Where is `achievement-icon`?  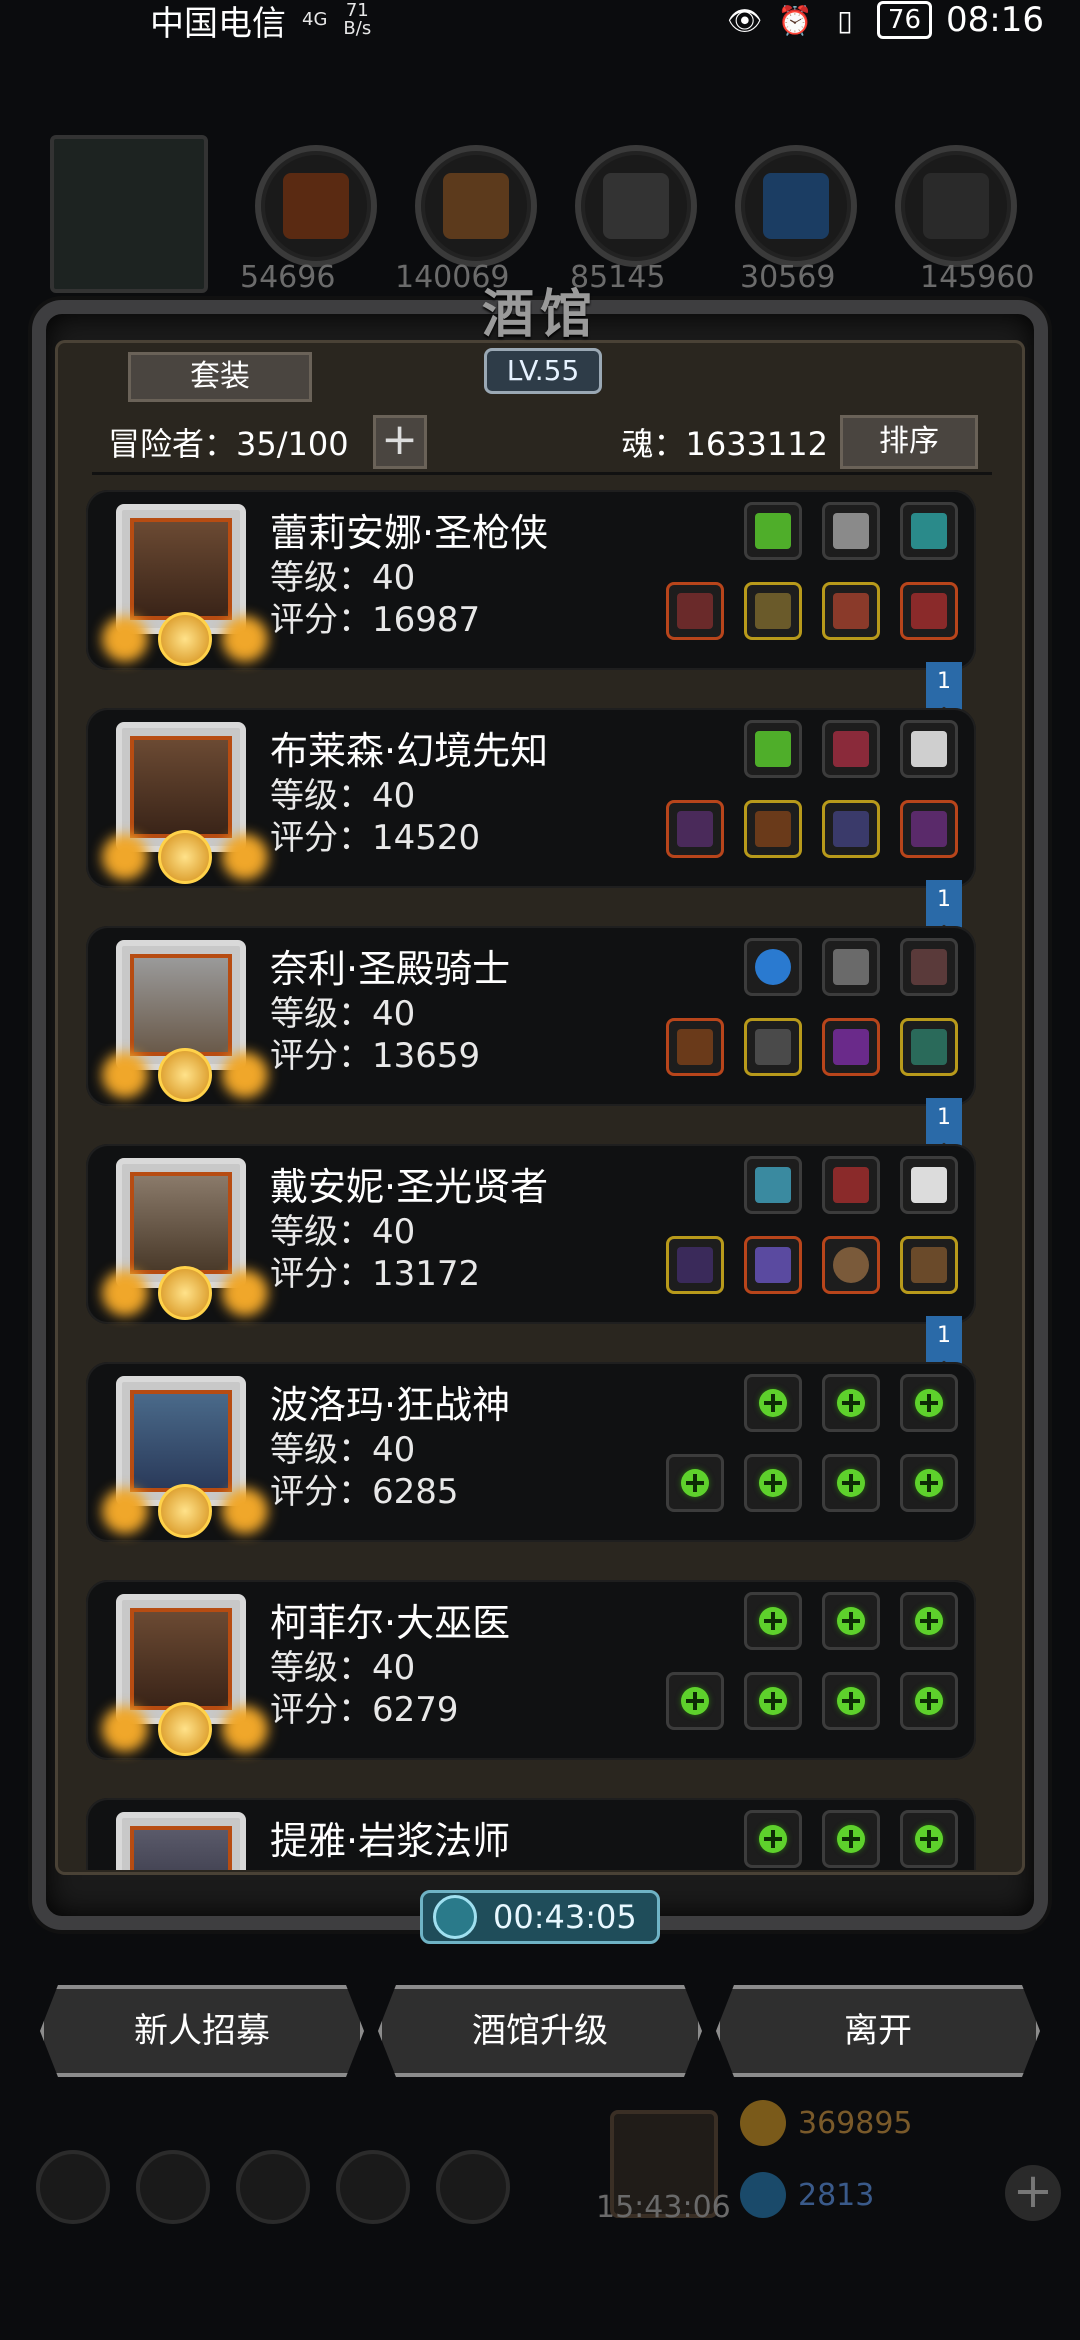 achievement-icon is located at coordinates (173, 2187).